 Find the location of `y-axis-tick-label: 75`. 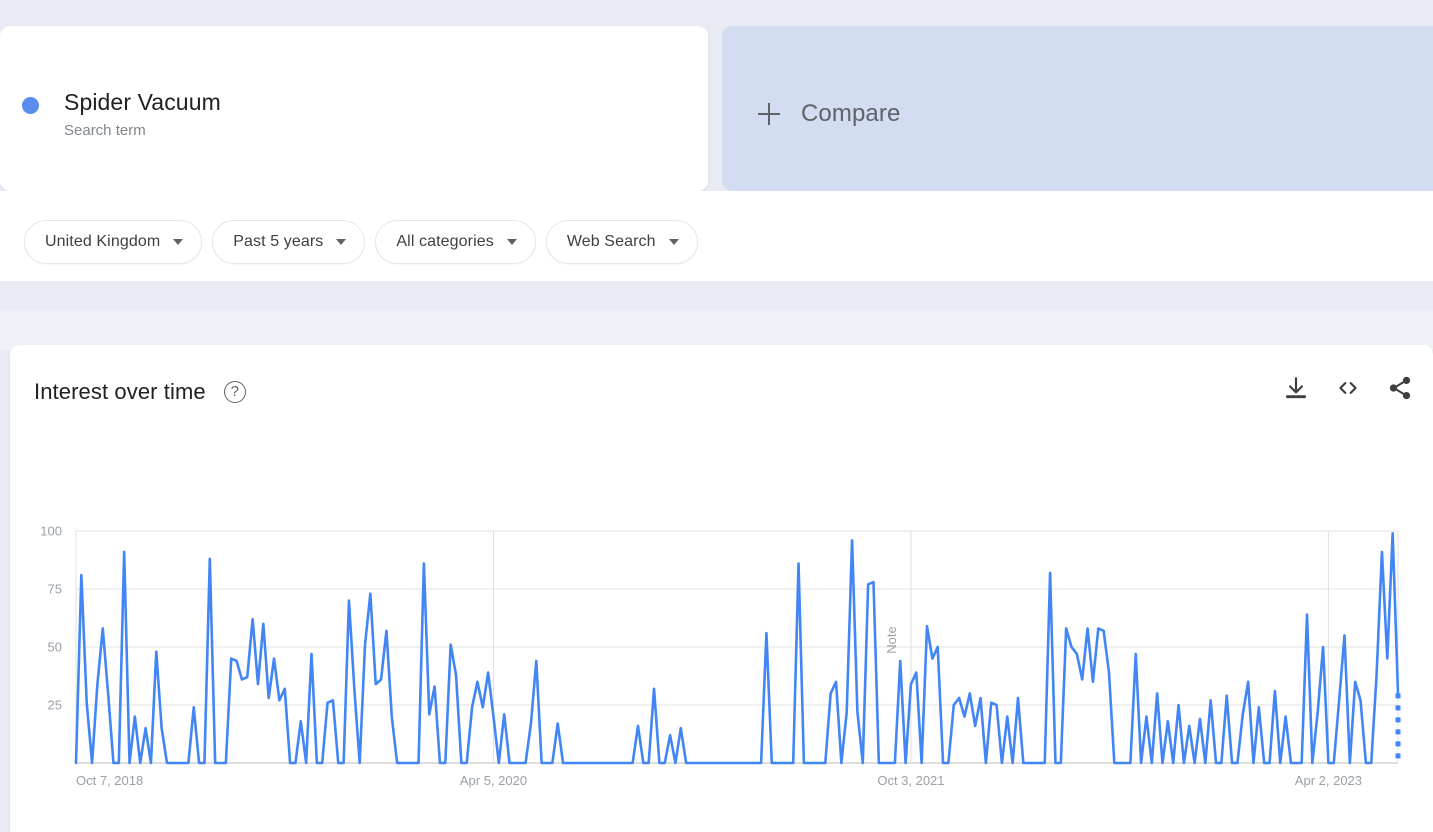

y-axis-tick-label: 75 is located at coordinates (55, 589).